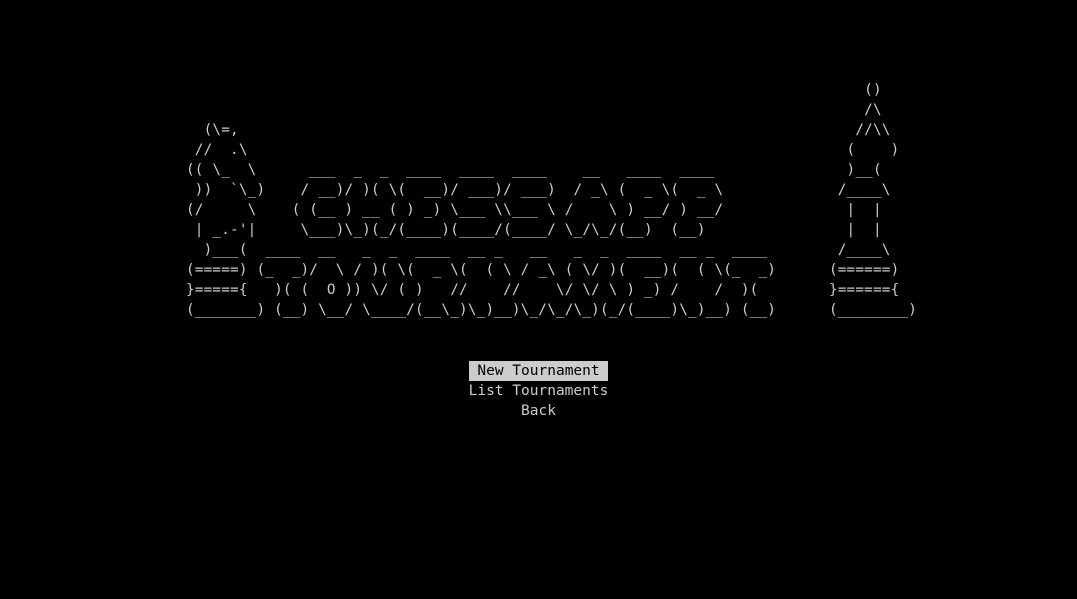  I want to click on menu-item-label: Back, so click(538, 411).